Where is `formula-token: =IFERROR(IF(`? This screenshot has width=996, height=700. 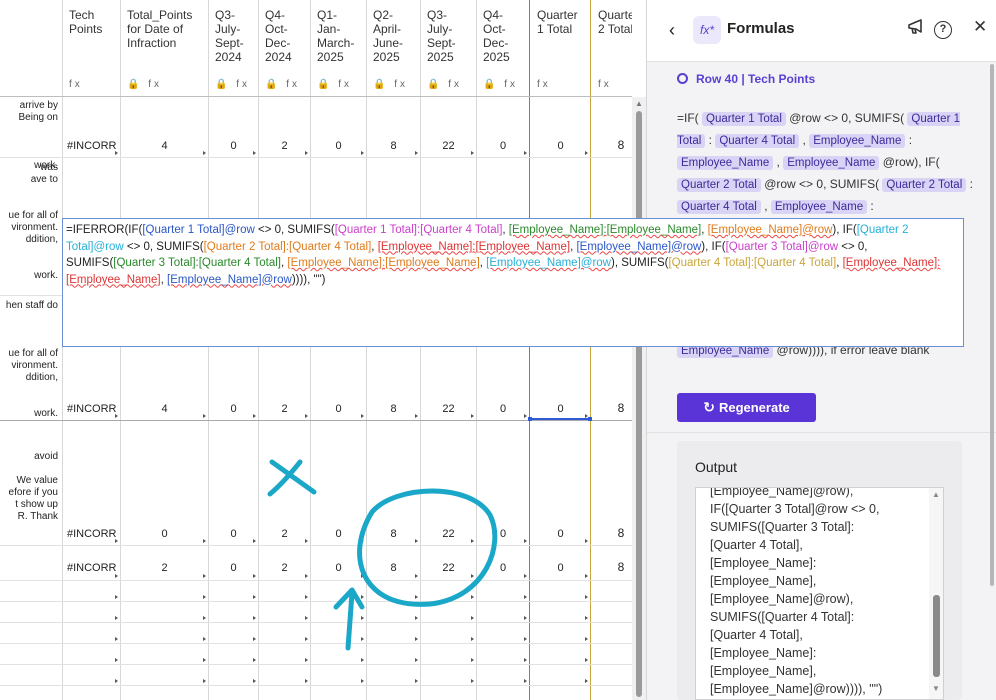
formula-token: =IFERROR(IF( is located at coordinates (104, 230).